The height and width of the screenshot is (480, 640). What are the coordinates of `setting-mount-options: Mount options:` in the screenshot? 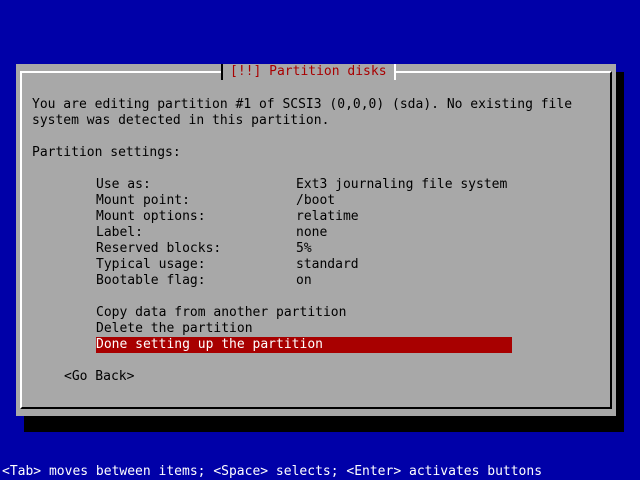 It's located at (151, 217).